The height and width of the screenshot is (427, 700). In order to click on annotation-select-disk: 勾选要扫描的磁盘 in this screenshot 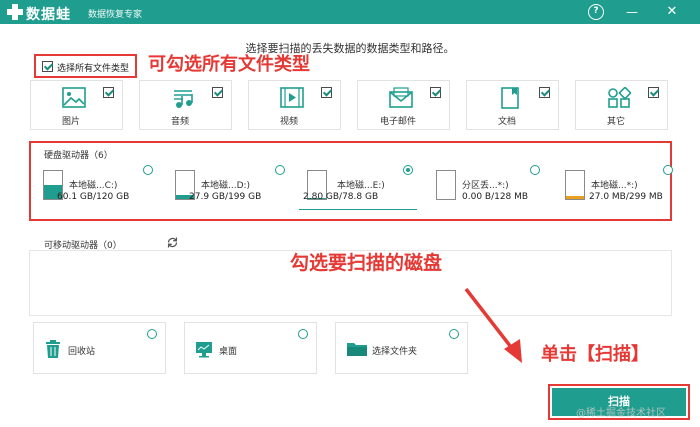, I will do `click(366, 263)`.